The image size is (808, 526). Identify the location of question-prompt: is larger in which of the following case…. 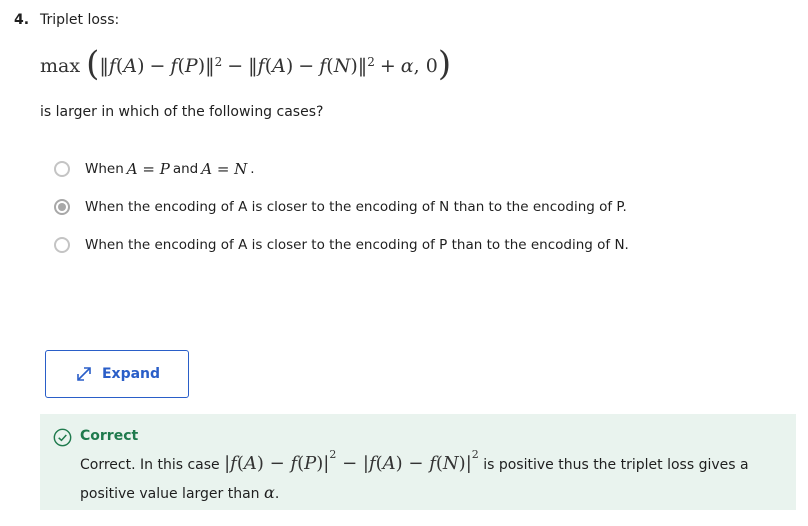
(182, 112).